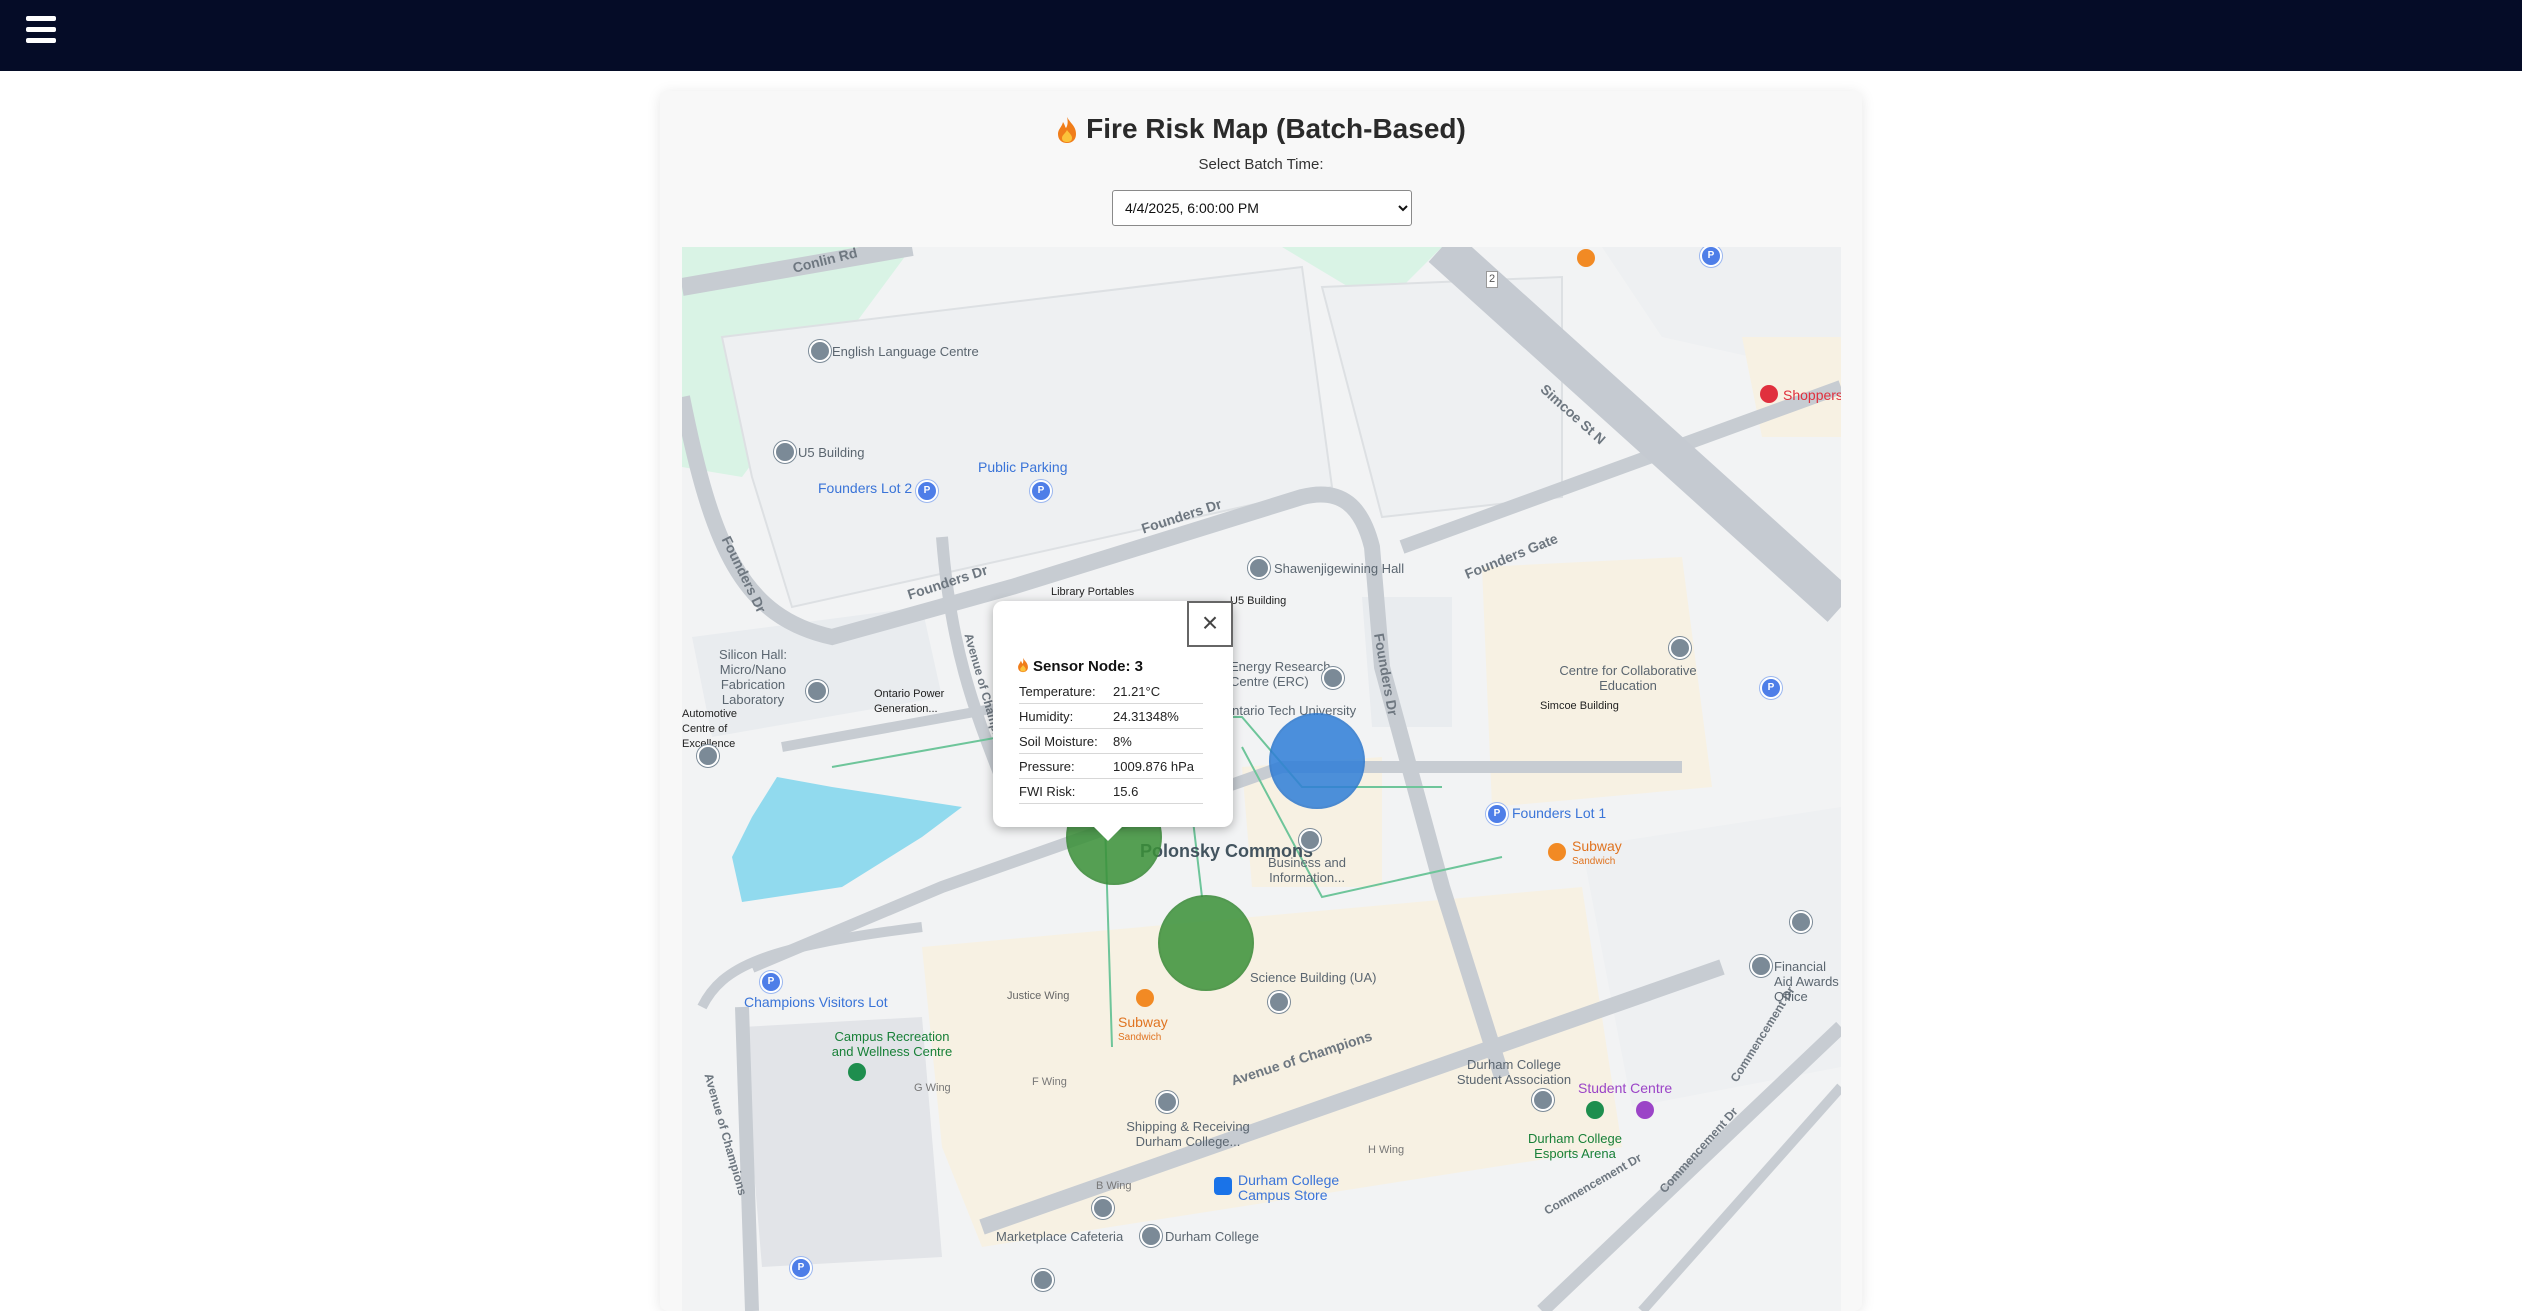  What do you see at coordinates (1158, 691) in the screenshot?
I see `reading-value: 21.21°C` at bounding box center [1158, 691].